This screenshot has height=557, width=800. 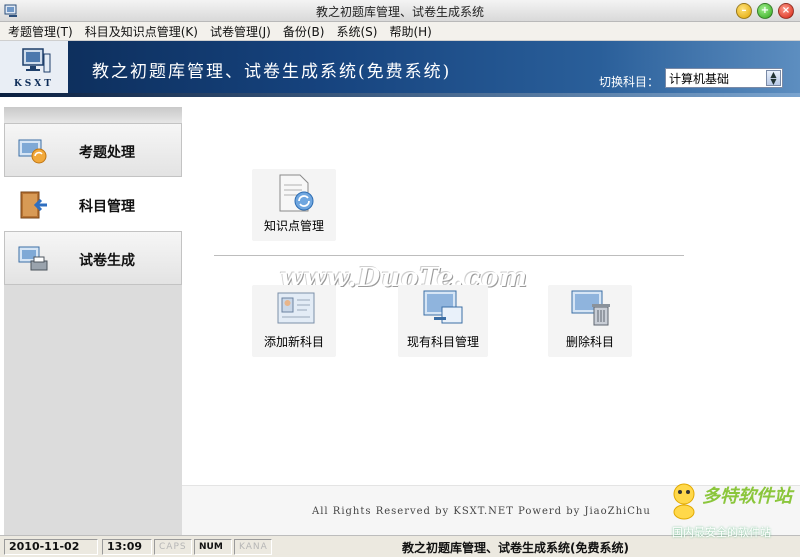 What do you see at coordinates (107, 261) in the screenshot?
I see `sidebar-item-label: 试卷生成` at bounding box center [107, 261].